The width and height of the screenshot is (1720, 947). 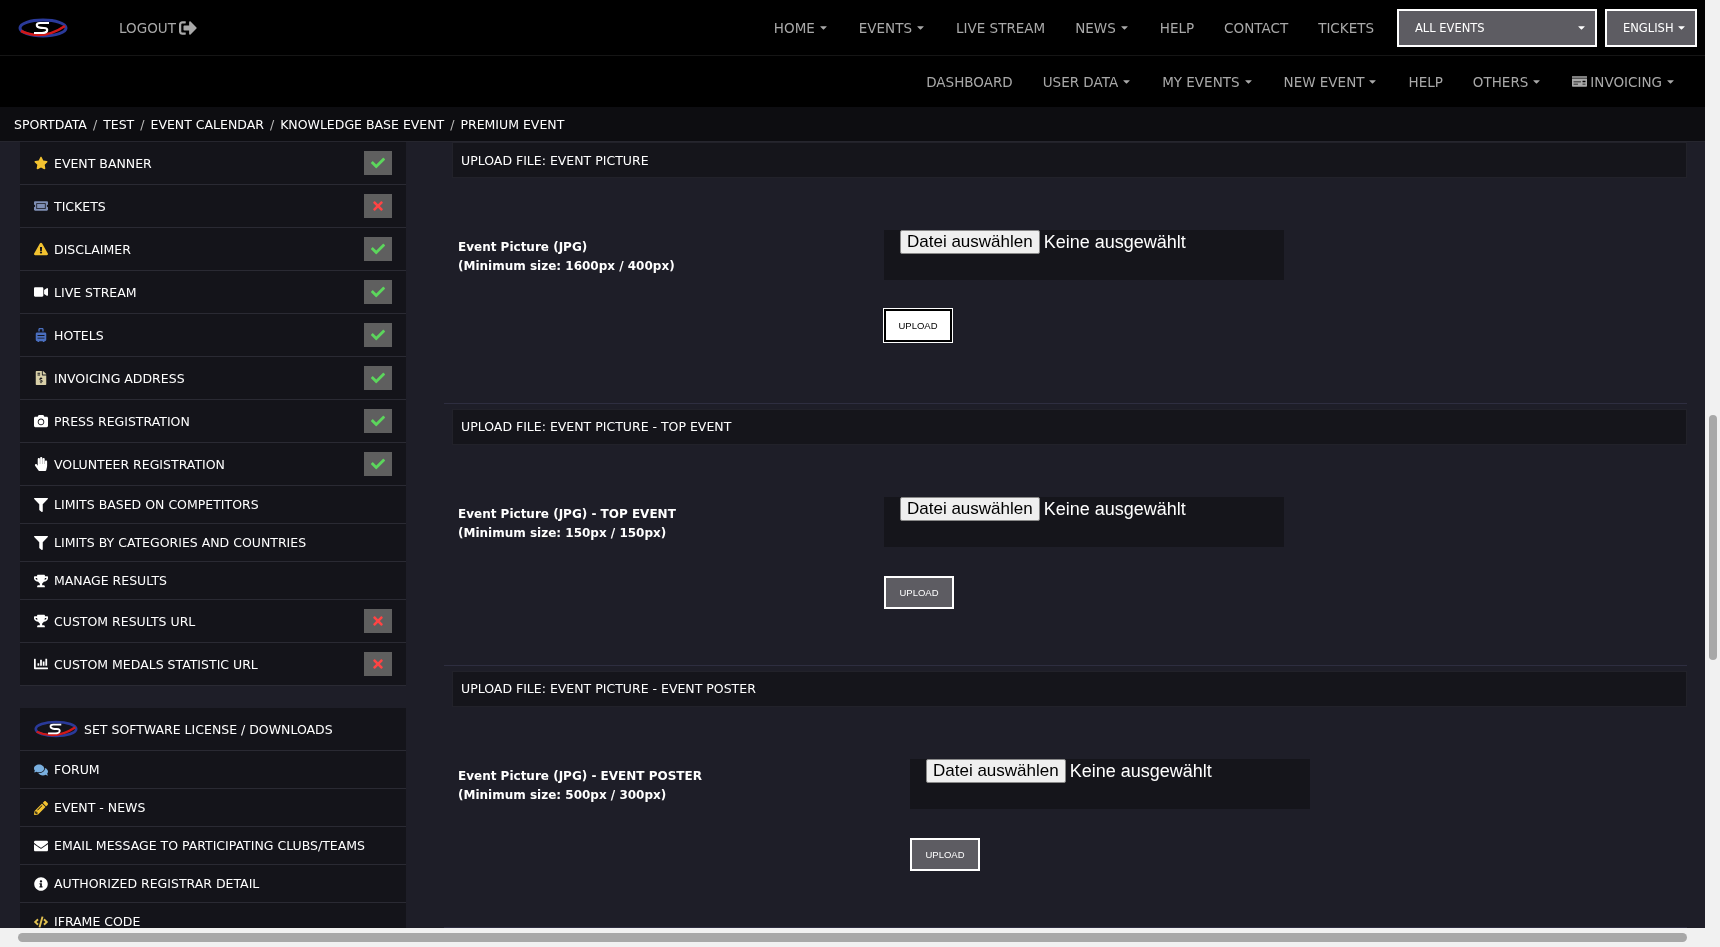 I want to click on sidebar-item: CUSTOM RESULTS URL, so click(x=213, y=621).